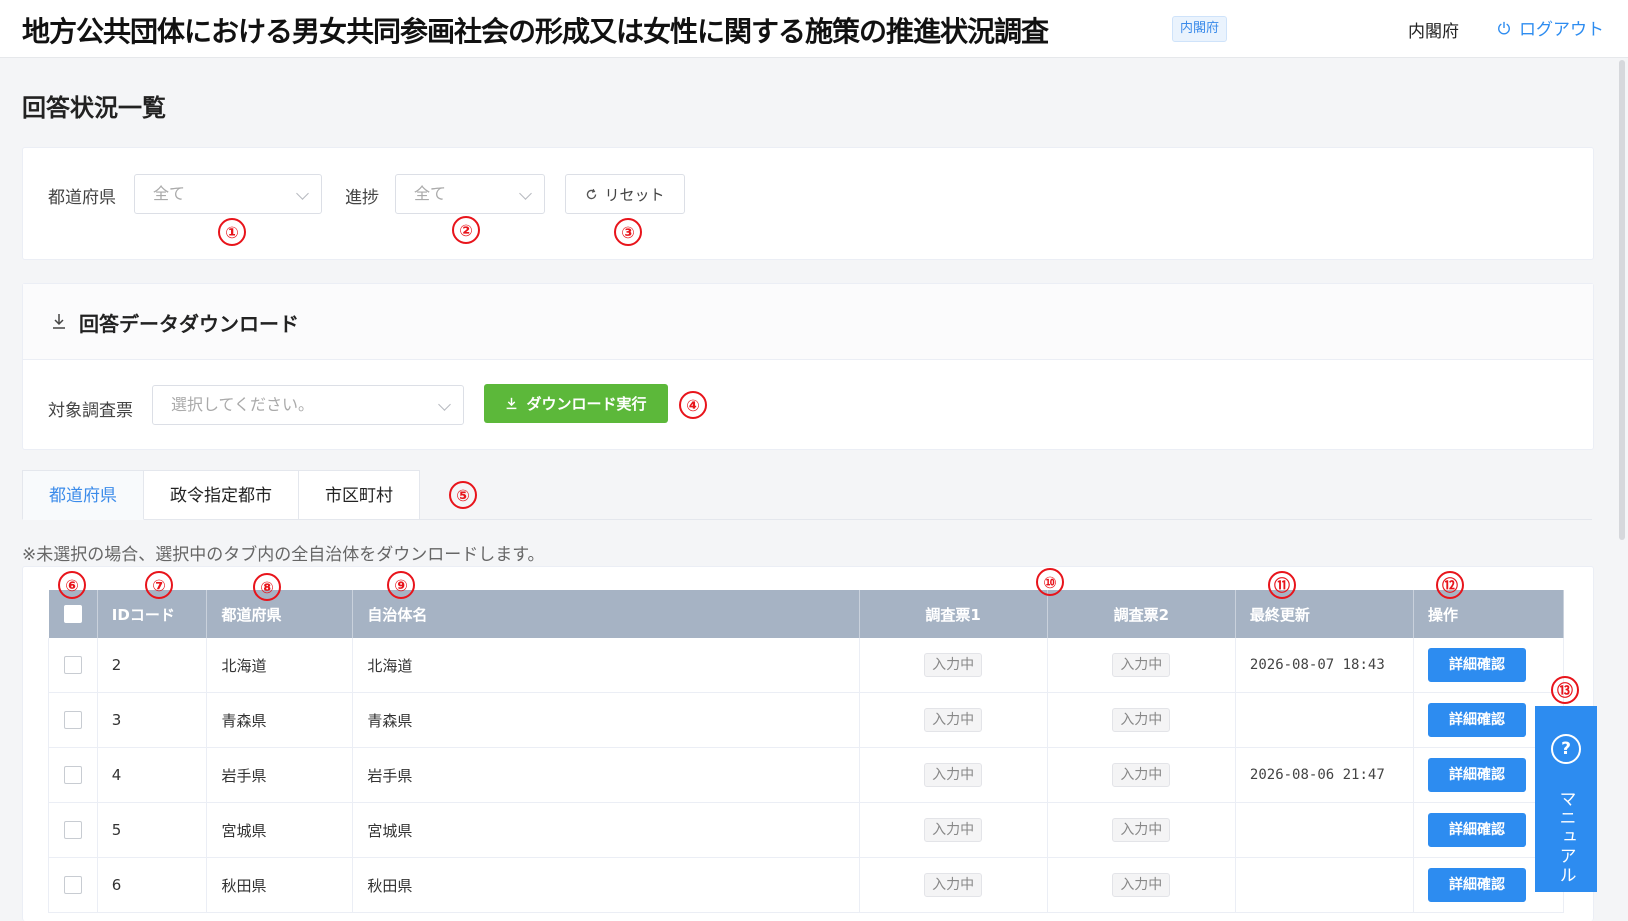  Describe the element at coordinates (152, 830) in the screenshot. I see `cell-id: 5` at that location.